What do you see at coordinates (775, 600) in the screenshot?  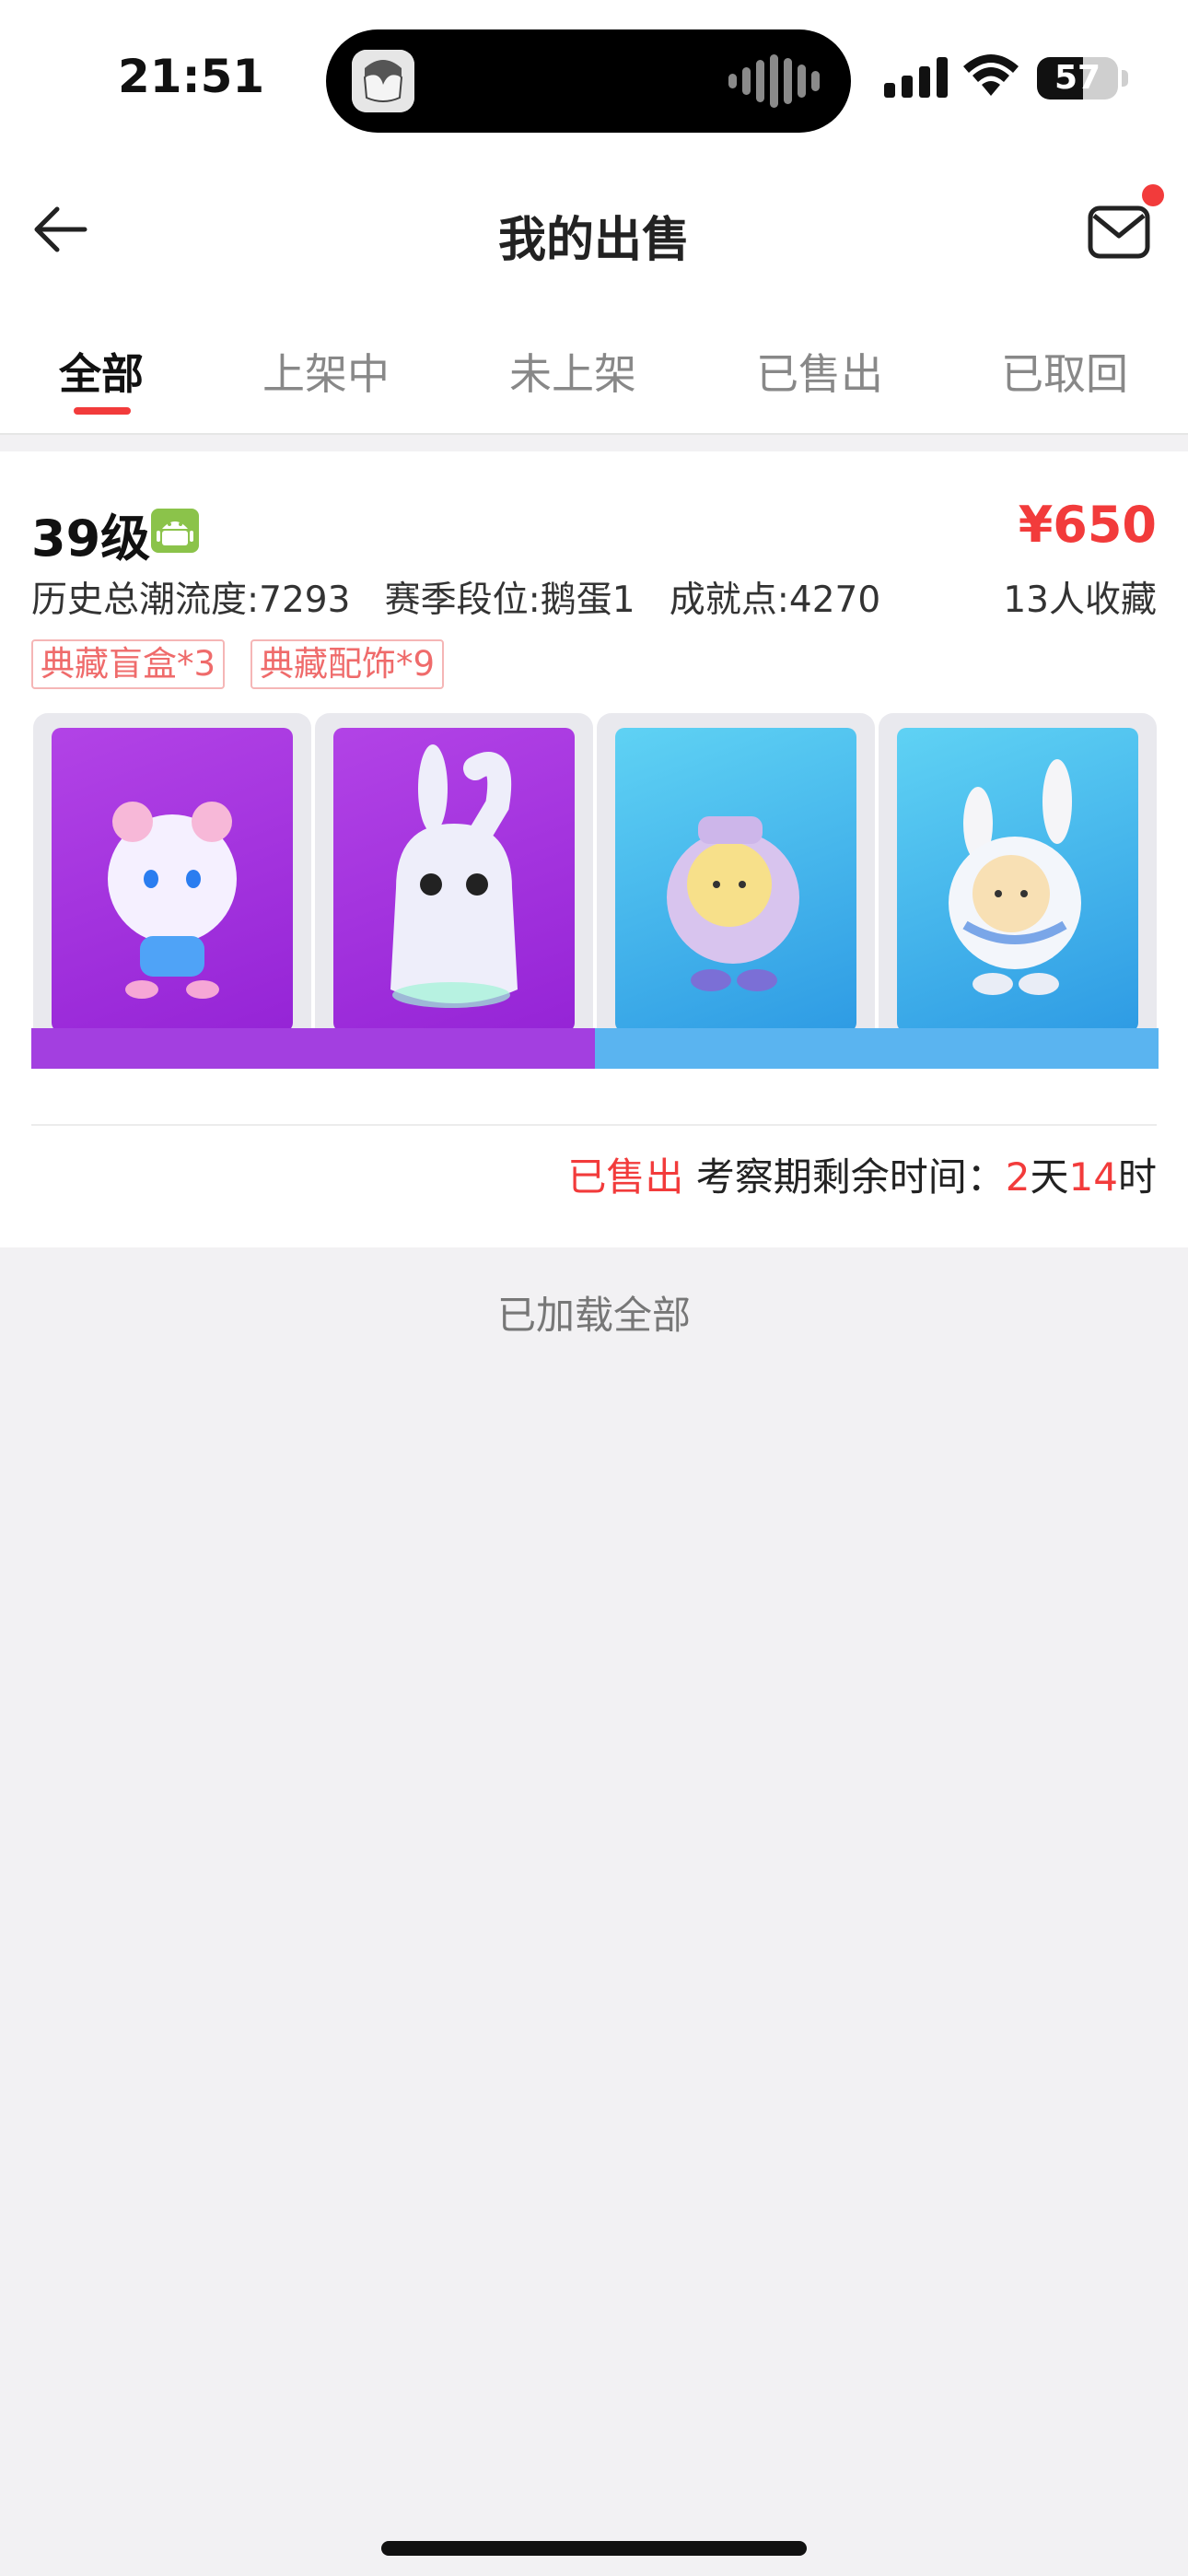 I see `stat-achievement: 成就点:4270` at bounding box center [775, 600].